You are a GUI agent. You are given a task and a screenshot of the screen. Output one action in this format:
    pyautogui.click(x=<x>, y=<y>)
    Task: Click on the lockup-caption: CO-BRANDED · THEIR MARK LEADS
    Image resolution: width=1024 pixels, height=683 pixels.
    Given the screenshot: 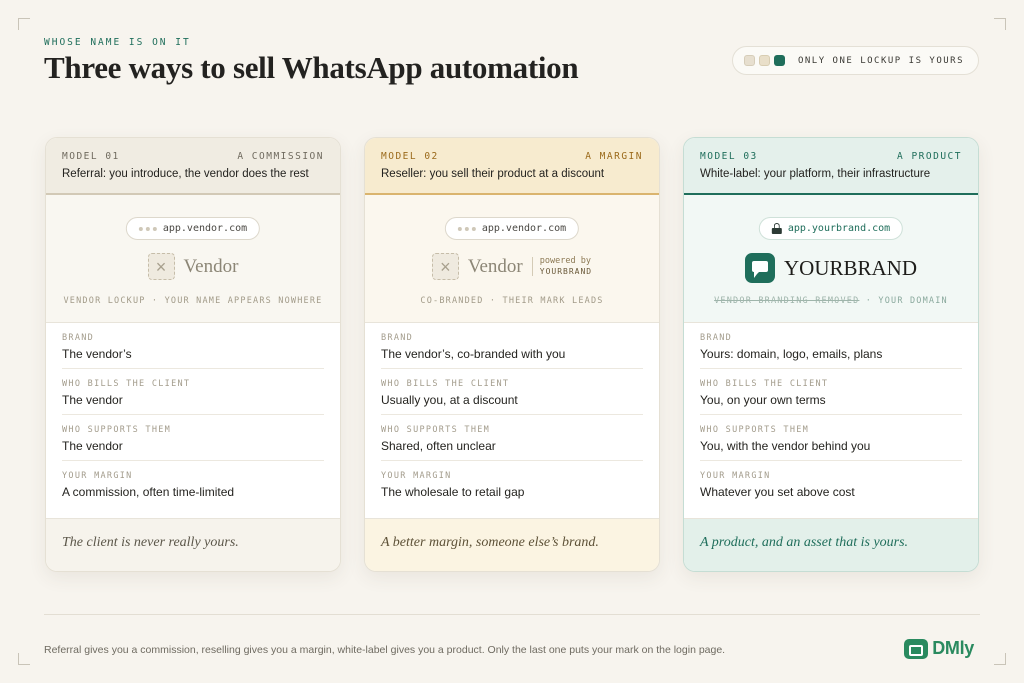 What is the action you would take?
    pyautogui.click(x=512, y=301)
    